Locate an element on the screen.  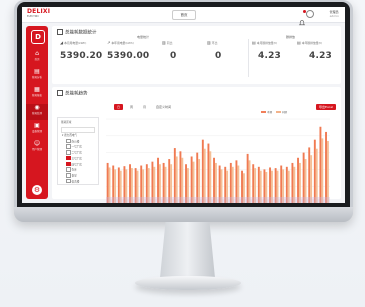
sidebar-item-label: 设备管理 is located at coordinates (36, 131).